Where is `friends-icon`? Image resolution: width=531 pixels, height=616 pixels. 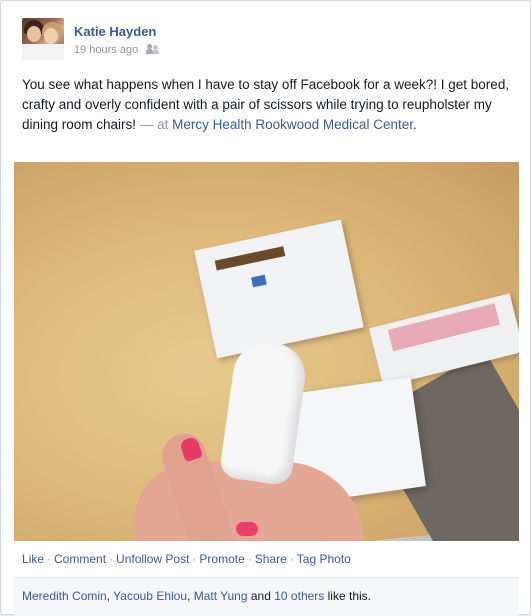 friends-icon is located at coordinates (153, 49).